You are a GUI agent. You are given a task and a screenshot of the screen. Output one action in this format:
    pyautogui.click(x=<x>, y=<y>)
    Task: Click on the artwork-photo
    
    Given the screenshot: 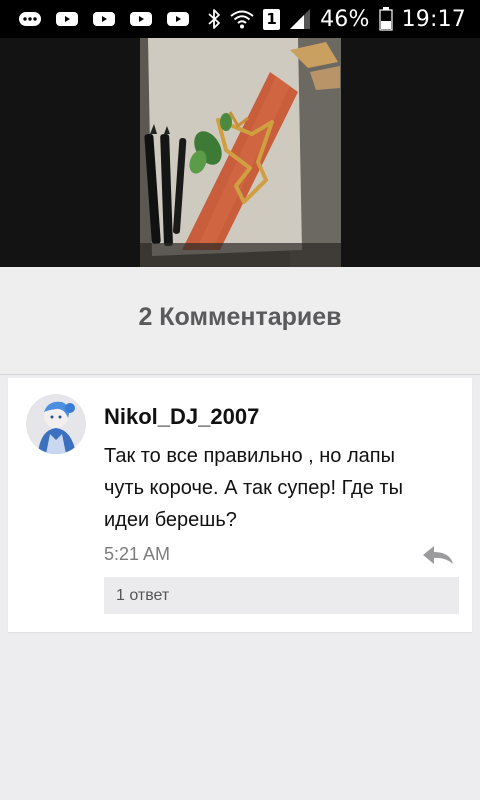 What is the action you would take?
    pyautogui.click(x=240, y=152)
    